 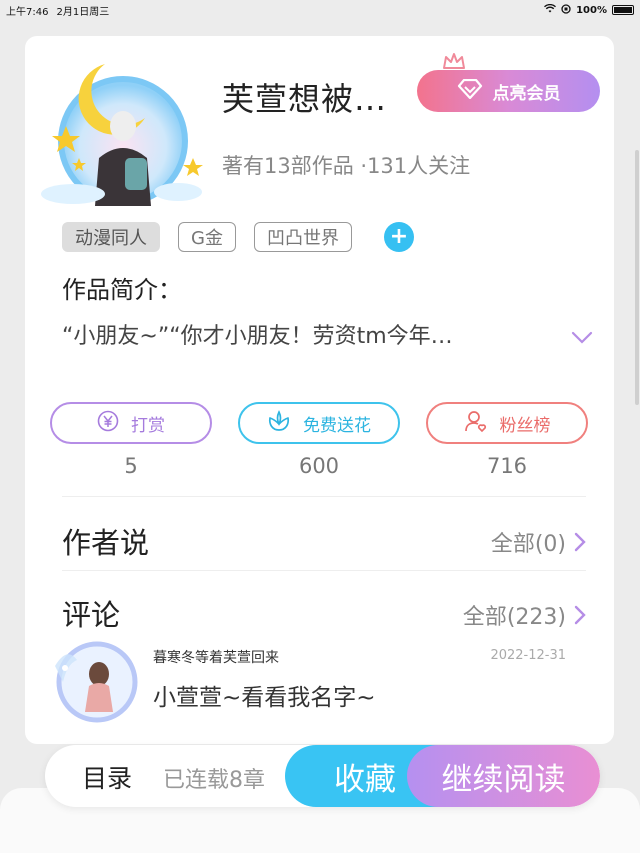 What do you see at coordinates (637, 277) in the screenshot?
I see `scrollbar` at bounding box center [637, 277].